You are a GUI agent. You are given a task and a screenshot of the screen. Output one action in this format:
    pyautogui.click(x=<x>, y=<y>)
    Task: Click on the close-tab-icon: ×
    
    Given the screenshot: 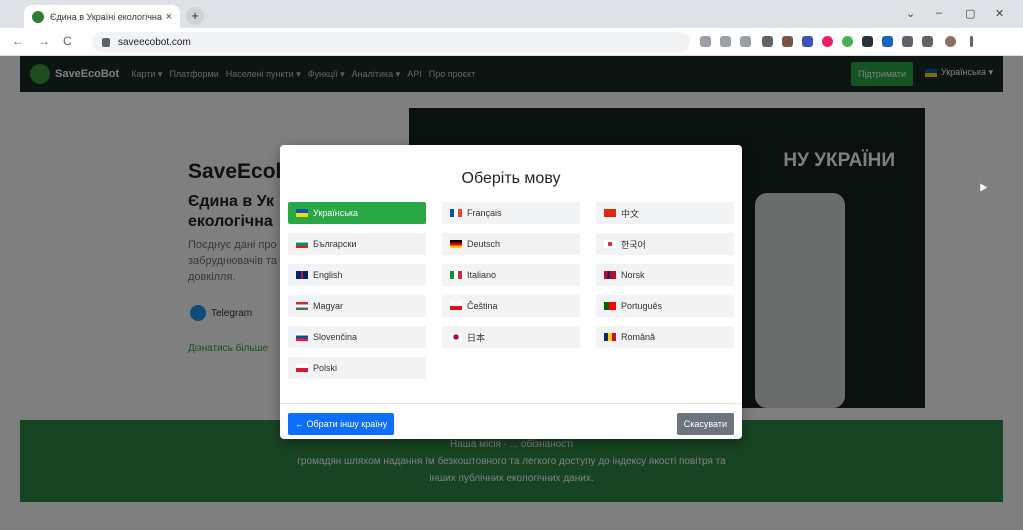 What is the action you would take?
    pyautogui.click(x=169, y=17)
    